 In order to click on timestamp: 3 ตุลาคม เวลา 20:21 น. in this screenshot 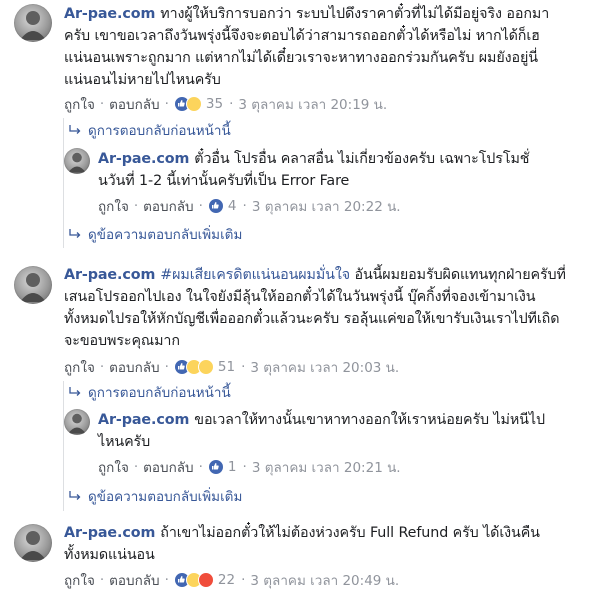, I will do `click(326, 467)`.